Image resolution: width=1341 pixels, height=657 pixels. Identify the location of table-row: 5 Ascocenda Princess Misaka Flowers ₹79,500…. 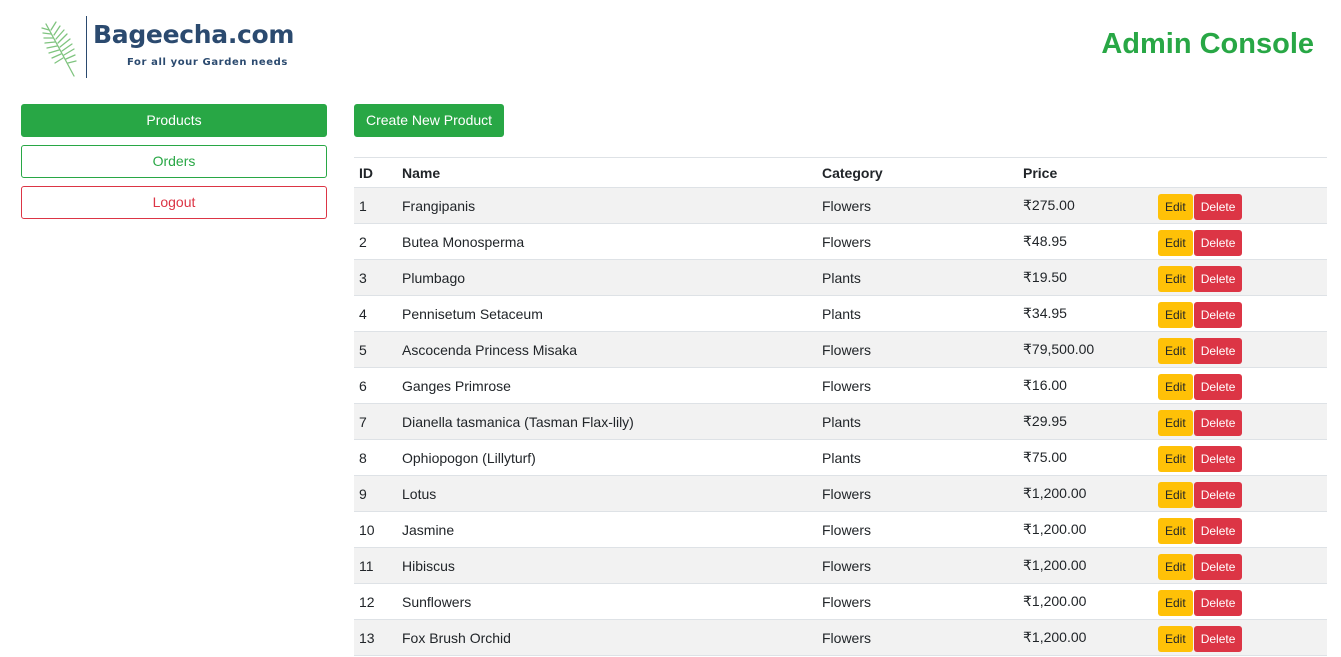
(840, 349).